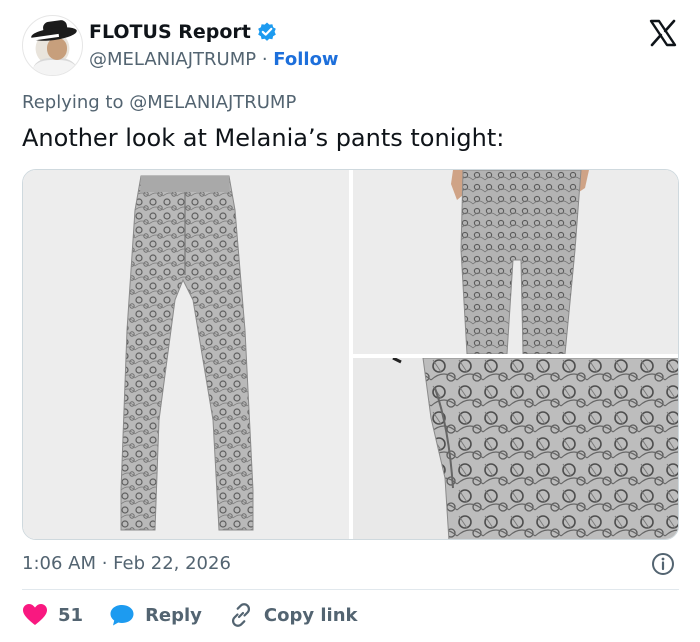  Describe the element at coordinates (35, 615) in the screenshot. I see `heart-icon` at that location.